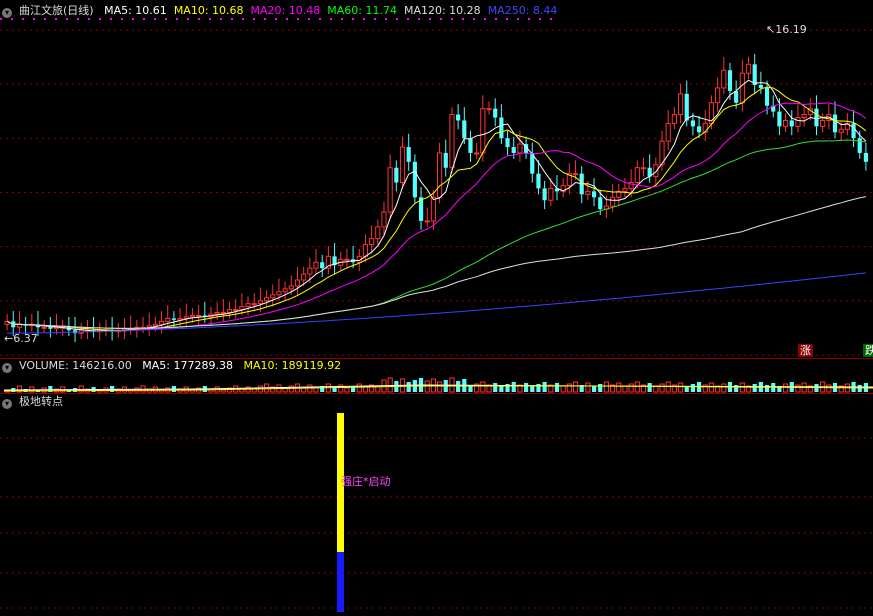 The height and width of the screenshot is (616, 873). Describe the element at coordinates (522, 10) in the screenshot. I see `ma-legend-item: MA250: 8.44` at that location.